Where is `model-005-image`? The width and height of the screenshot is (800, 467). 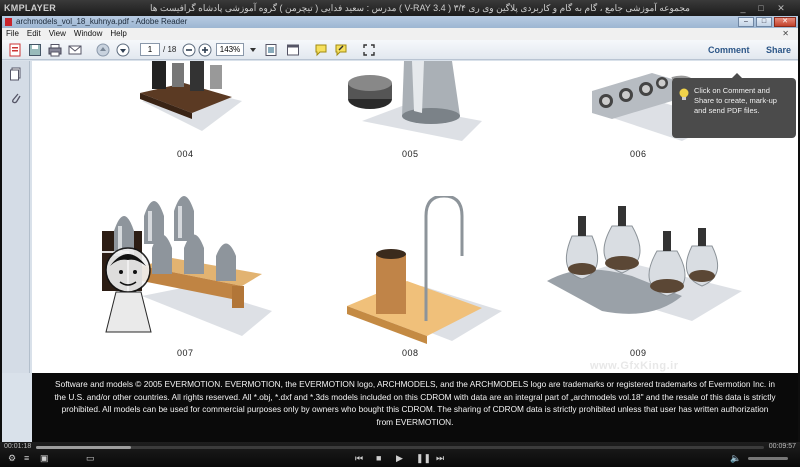 model-005-image is located at coordinates (415, 101).